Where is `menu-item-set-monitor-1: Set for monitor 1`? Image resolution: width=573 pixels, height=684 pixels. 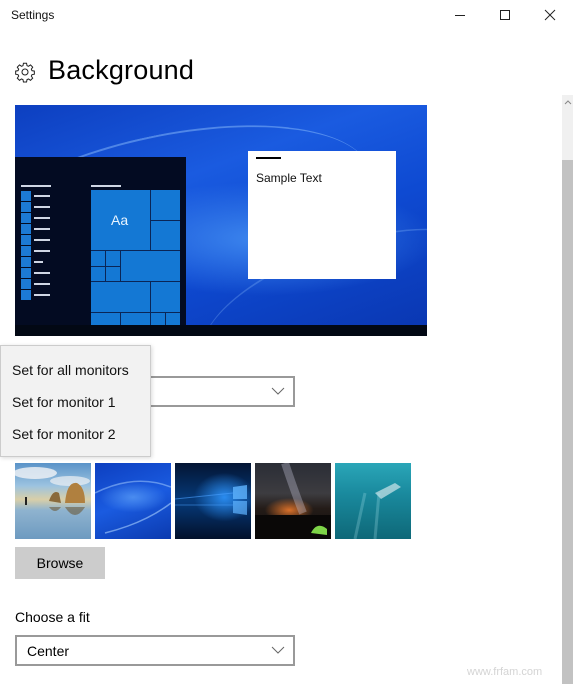
menu-item-set-monitor-1: Set for monitor 1 is located at coordinates (75, 402).